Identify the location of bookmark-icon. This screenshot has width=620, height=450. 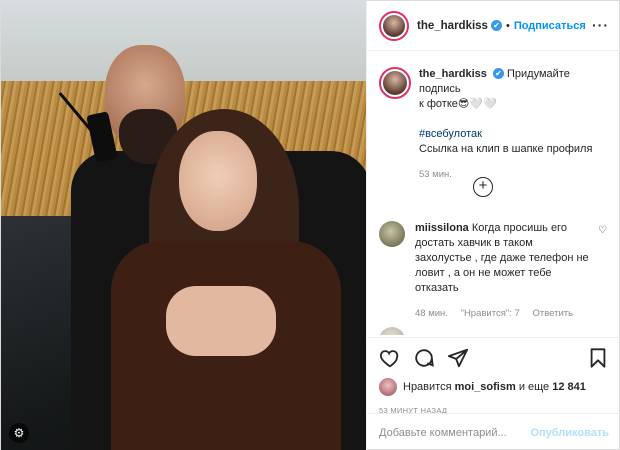
(598, 358).